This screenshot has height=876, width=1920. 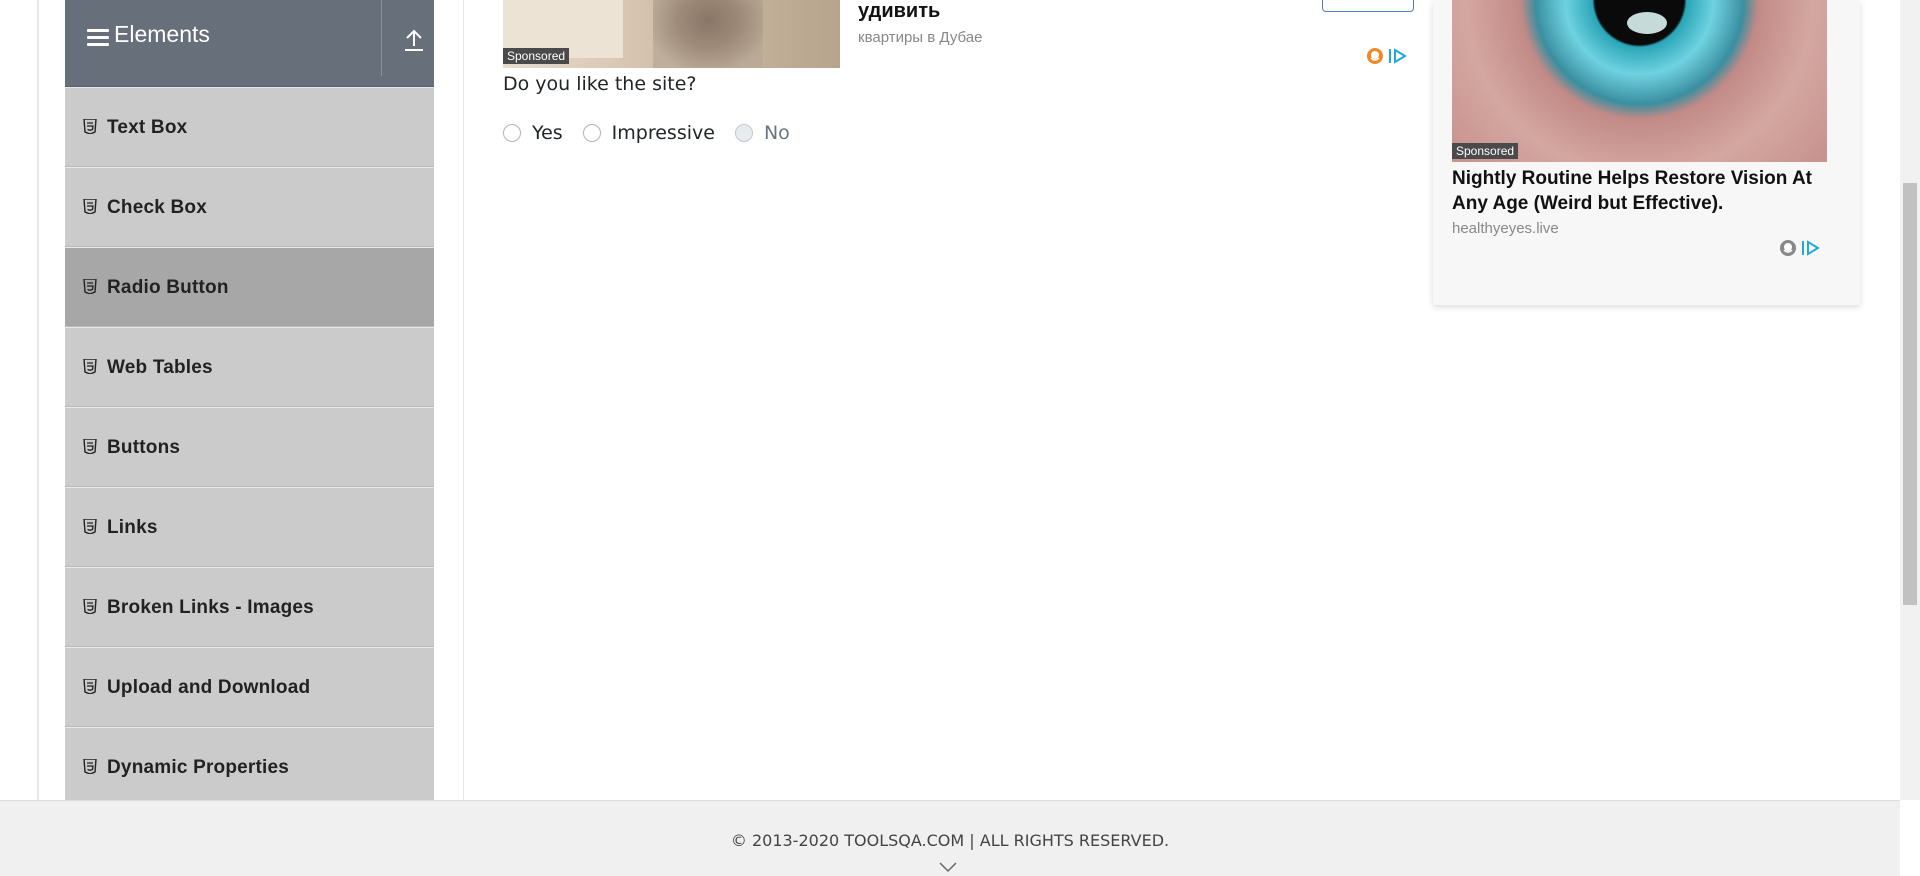 What do you see at coordinates (249, 127) in the screenshot?
I see `sidebar-item-text-box: Text Box` at bounding box center [249, 127].